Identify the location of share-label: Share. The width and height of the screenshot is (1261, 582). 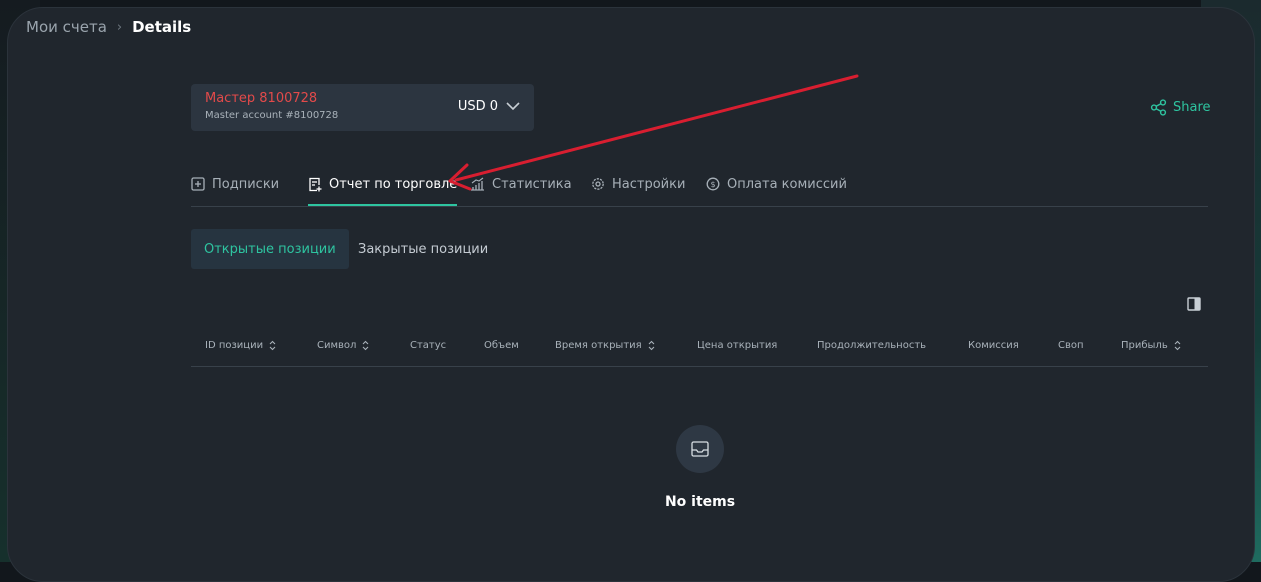
(1192, 107).